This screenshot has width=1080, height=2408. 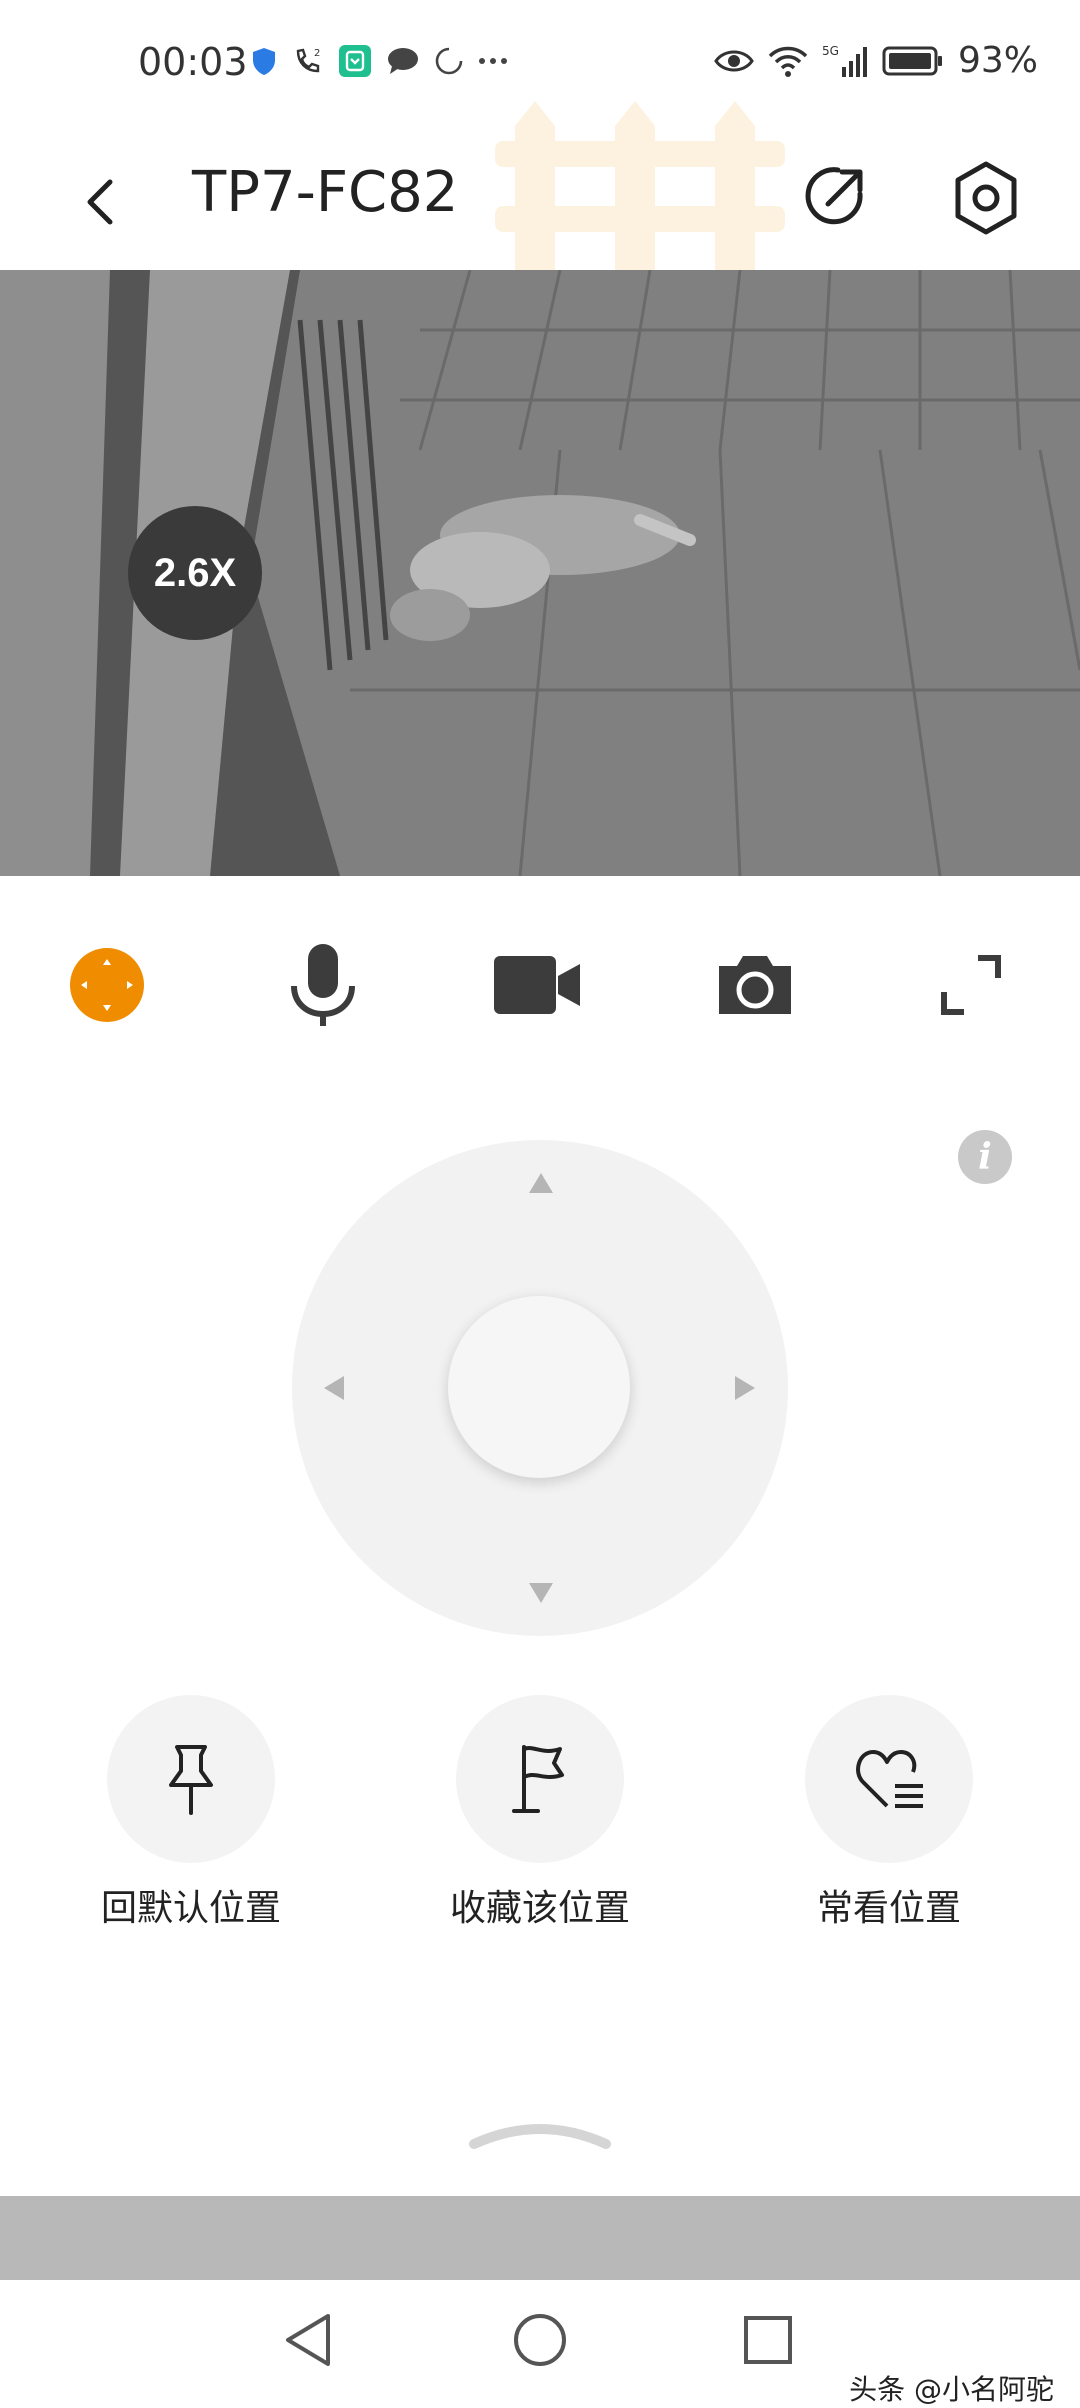 I want to click on sheet-backdrop, so click(x=540, y=2238).